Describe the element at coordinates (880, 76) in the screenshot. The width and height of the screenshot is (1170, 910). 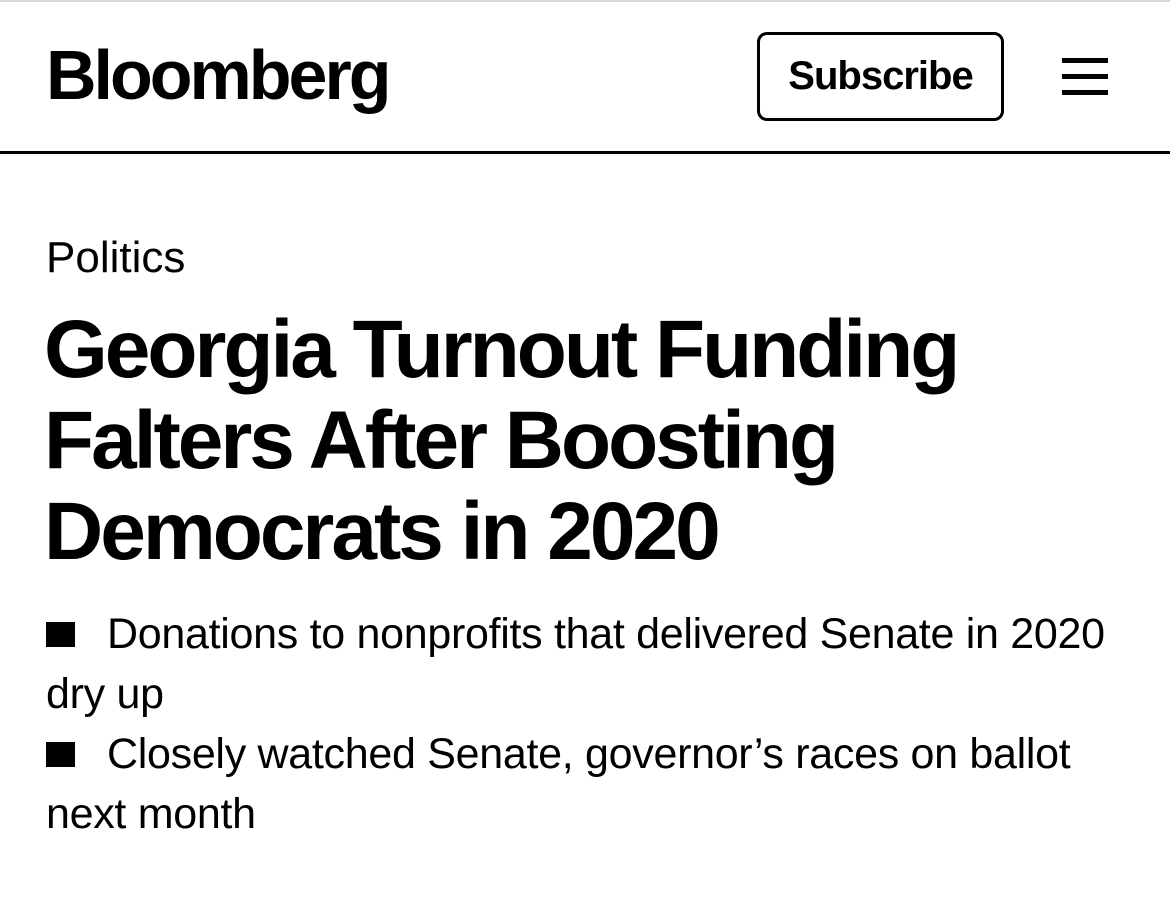
I see `subscribe-button: Subscribe` at that location.